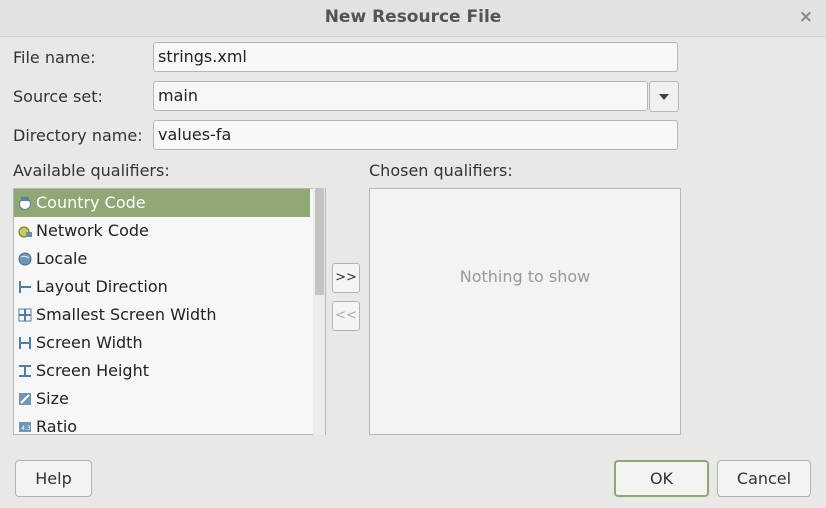 The image size is (826, 508). What do you see at coordinates (764, 478) in the screenshot?
I see `cancel-button: Cancel` at bounding box center [764, 478].